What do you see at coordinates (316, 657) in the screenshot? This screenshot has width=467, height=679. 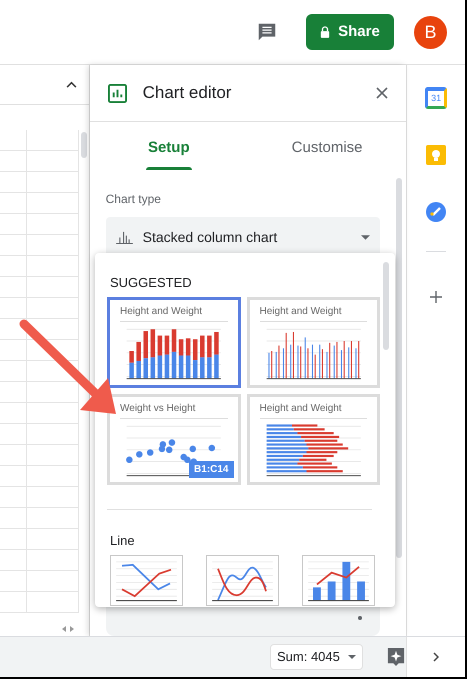 I see `sum-dropdown: Sum: 4045` at bounding box center [316, 657].